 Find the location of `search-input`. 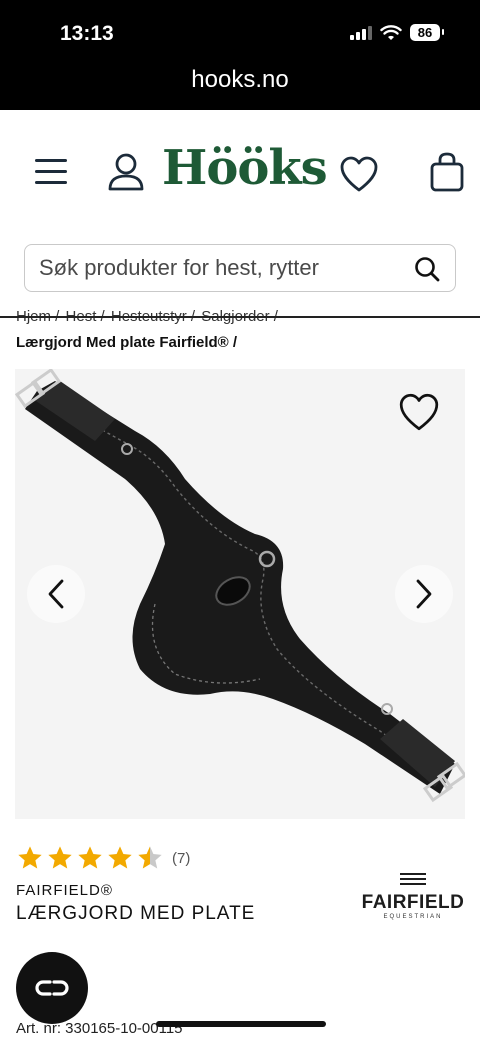

search-input is located at coordinates (214, 268).